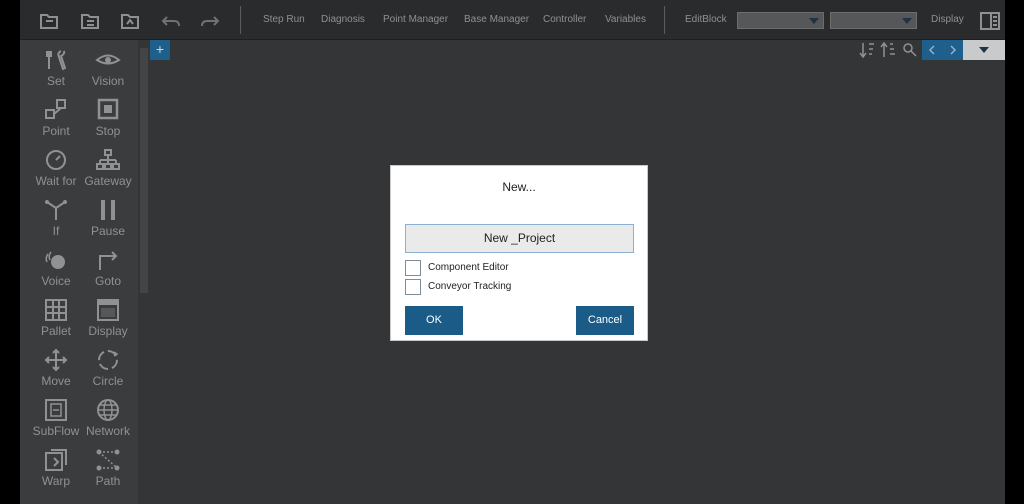 The width and height of the screenshot is (1024, 504). What do you see at coordinates (519, 238) in the screenshot?
I see `project-name-input: New _Project` at bounding box center [519, 238].